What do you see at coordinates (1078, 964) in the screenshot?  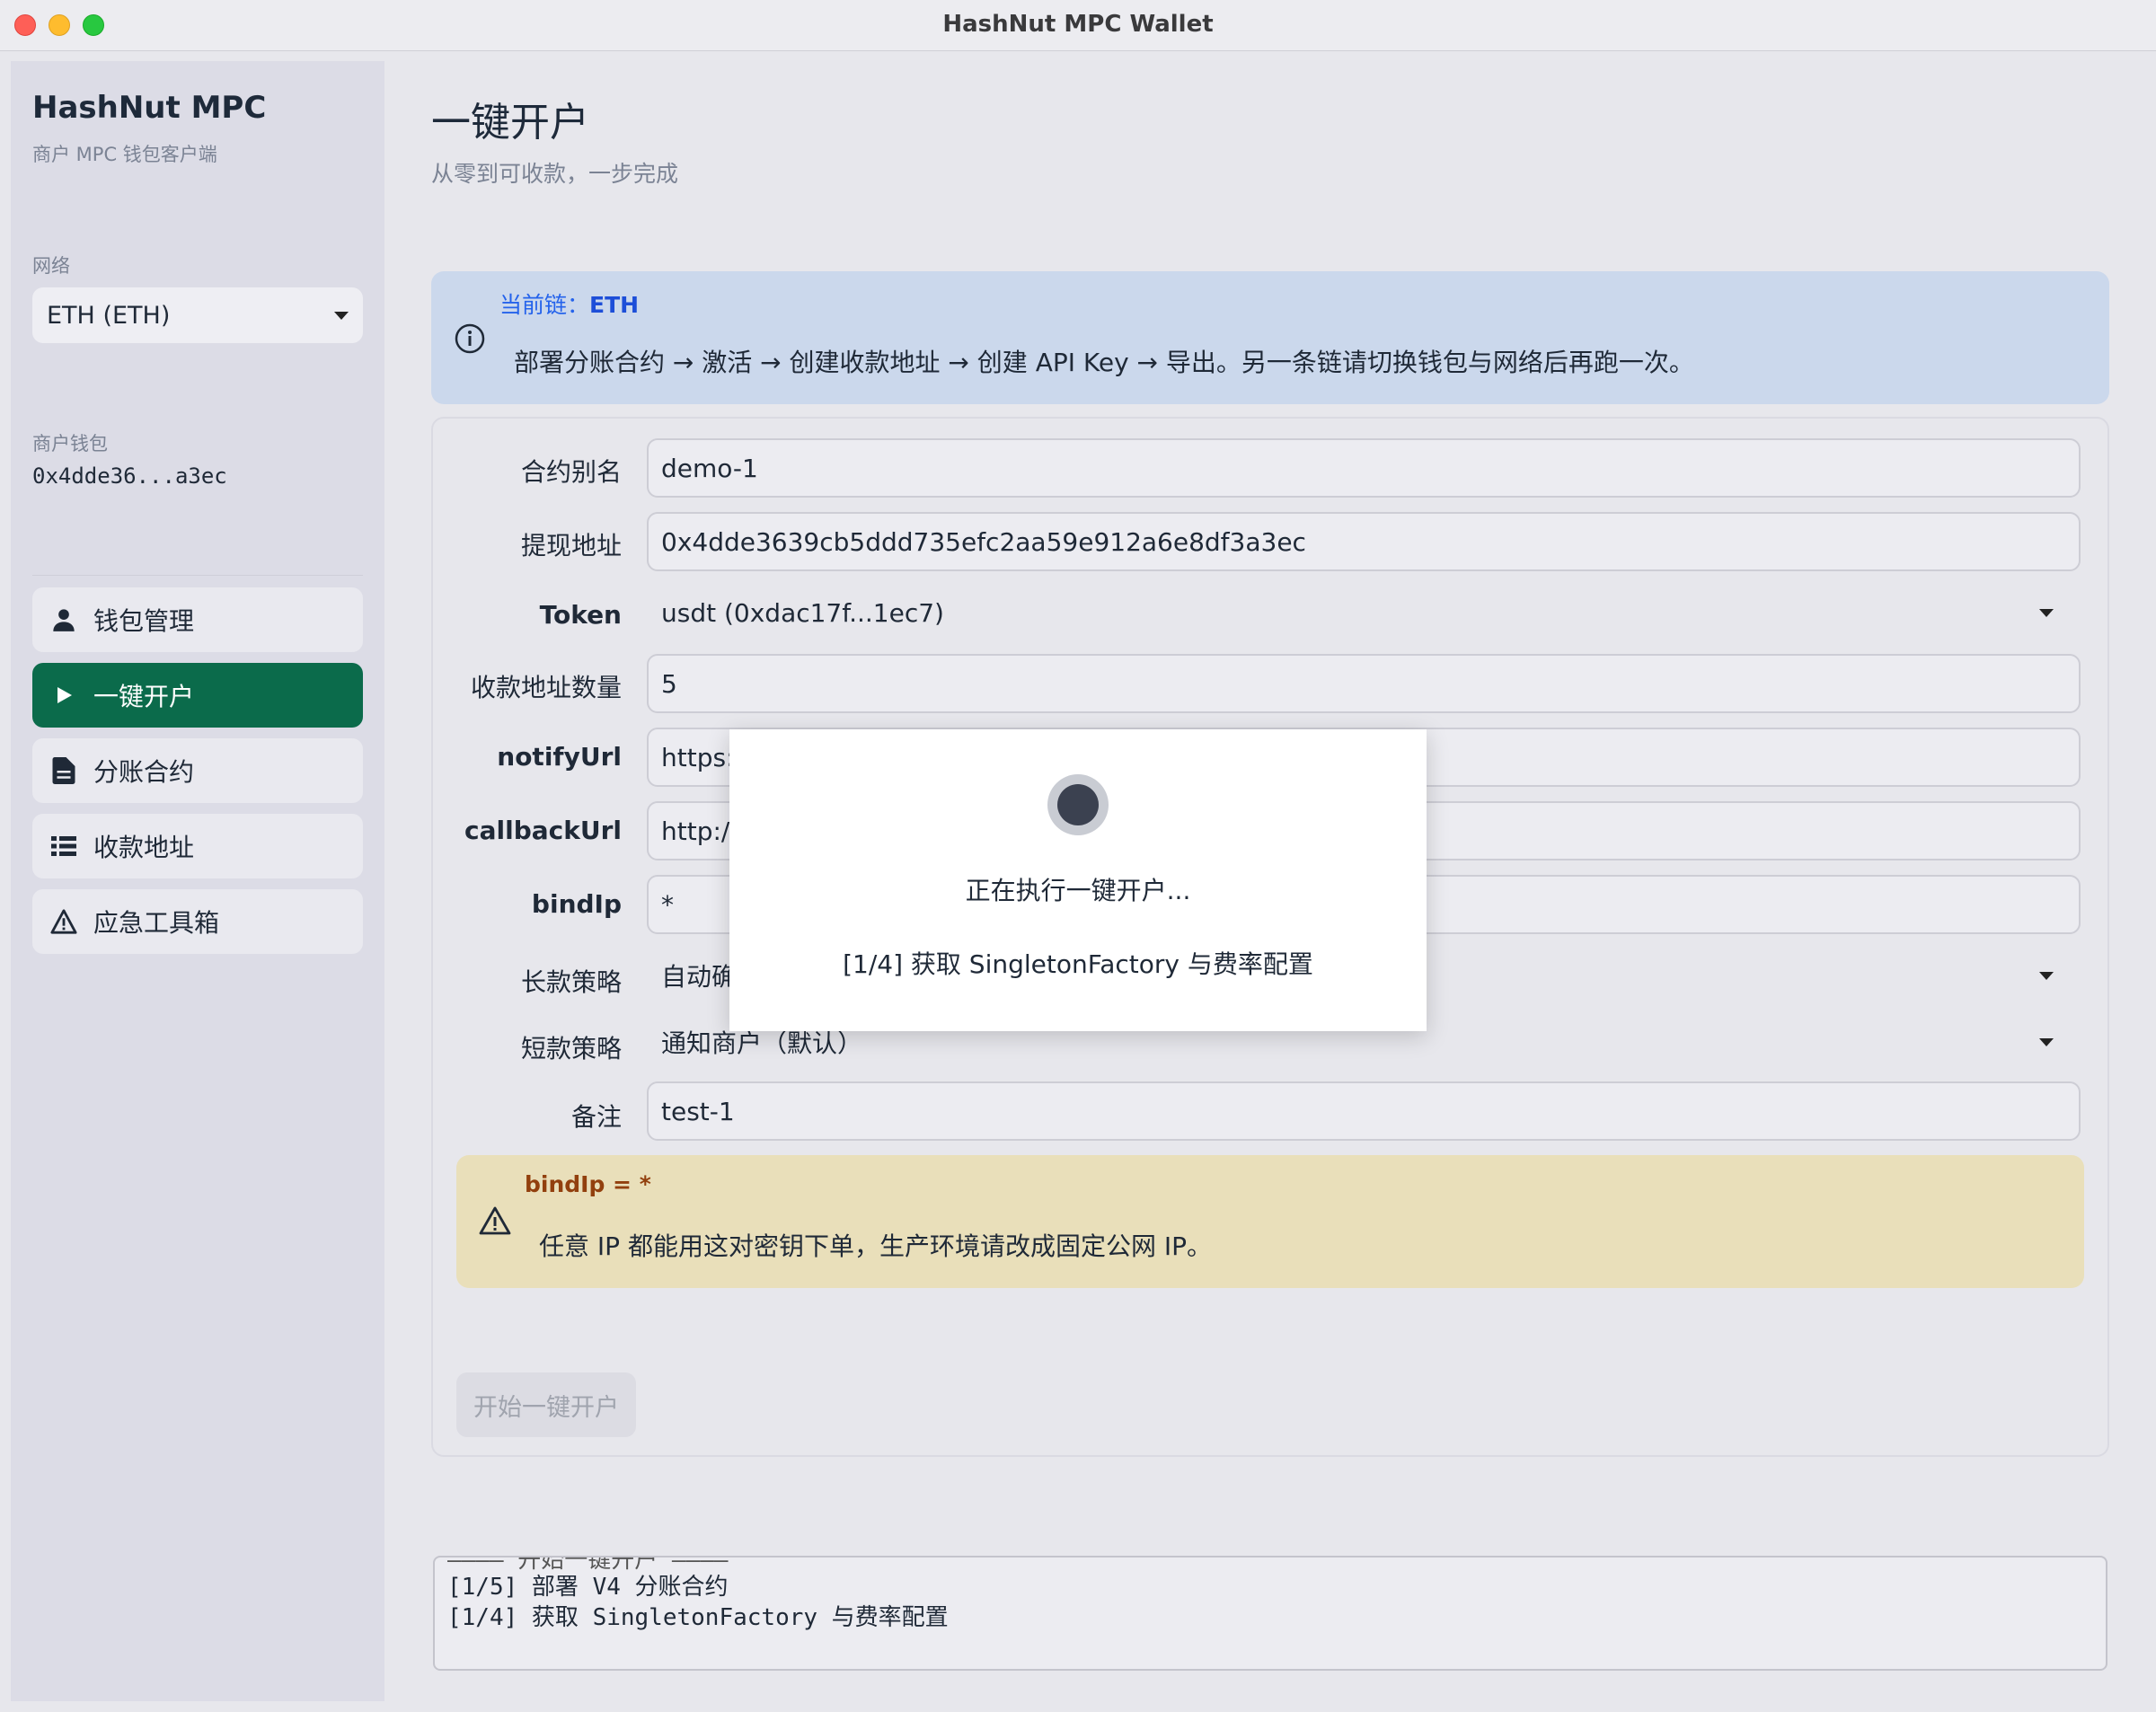 I see `progress-step: [1/4] 获取 SingletonFactory 与费率配置` at bounding box center [1078, 964].